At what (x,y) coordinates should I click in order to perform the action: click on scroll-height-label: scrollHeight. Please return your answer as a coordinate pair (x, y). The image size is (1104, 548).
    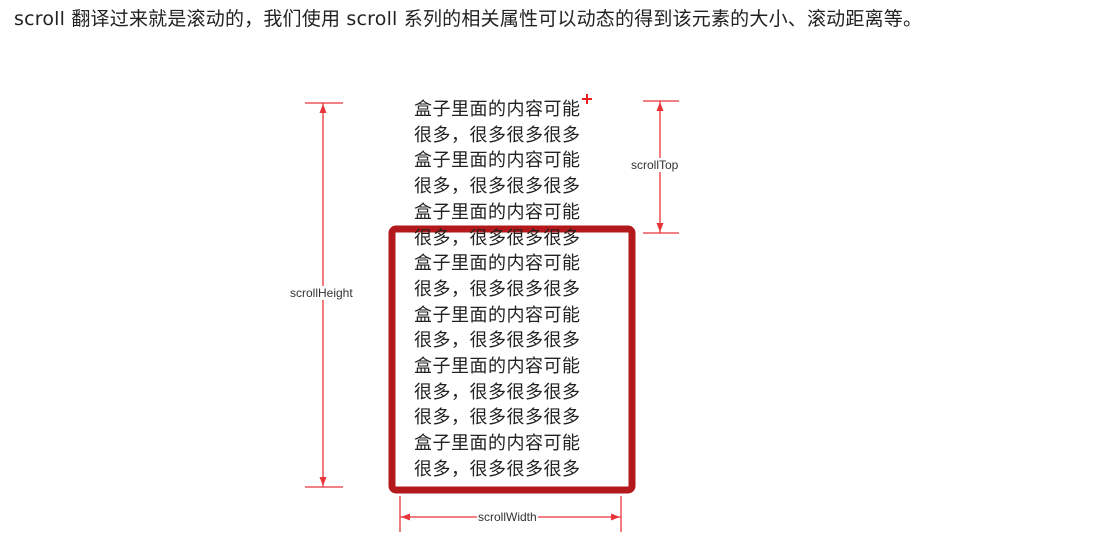
    Looking at the image, I should click on (321, 293).